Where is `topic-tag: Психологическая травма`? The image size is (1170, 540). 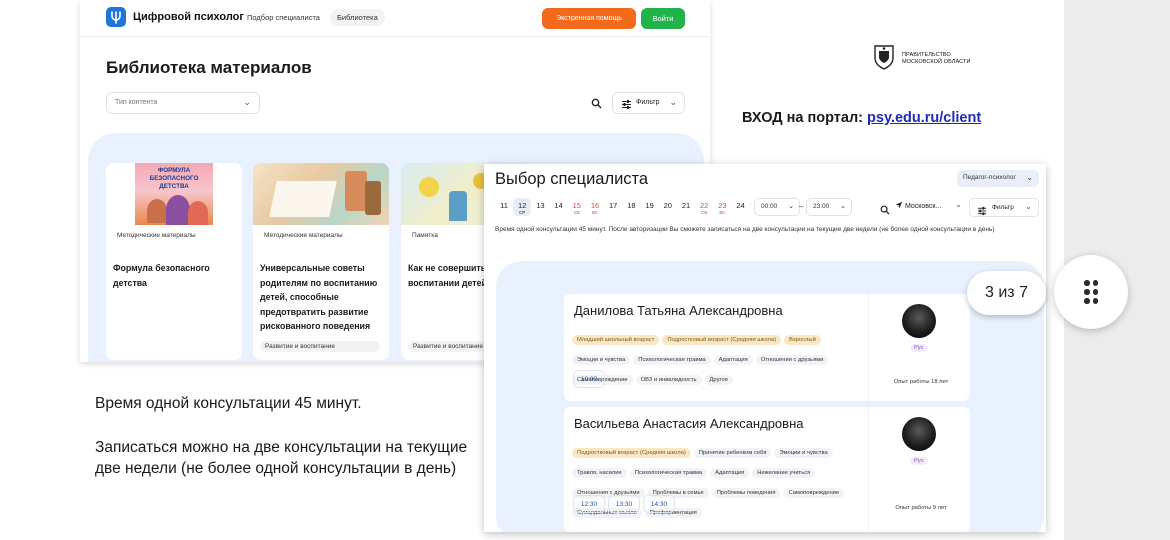 topic-tag: Психологическая травма is located at coordinates (672, 360).